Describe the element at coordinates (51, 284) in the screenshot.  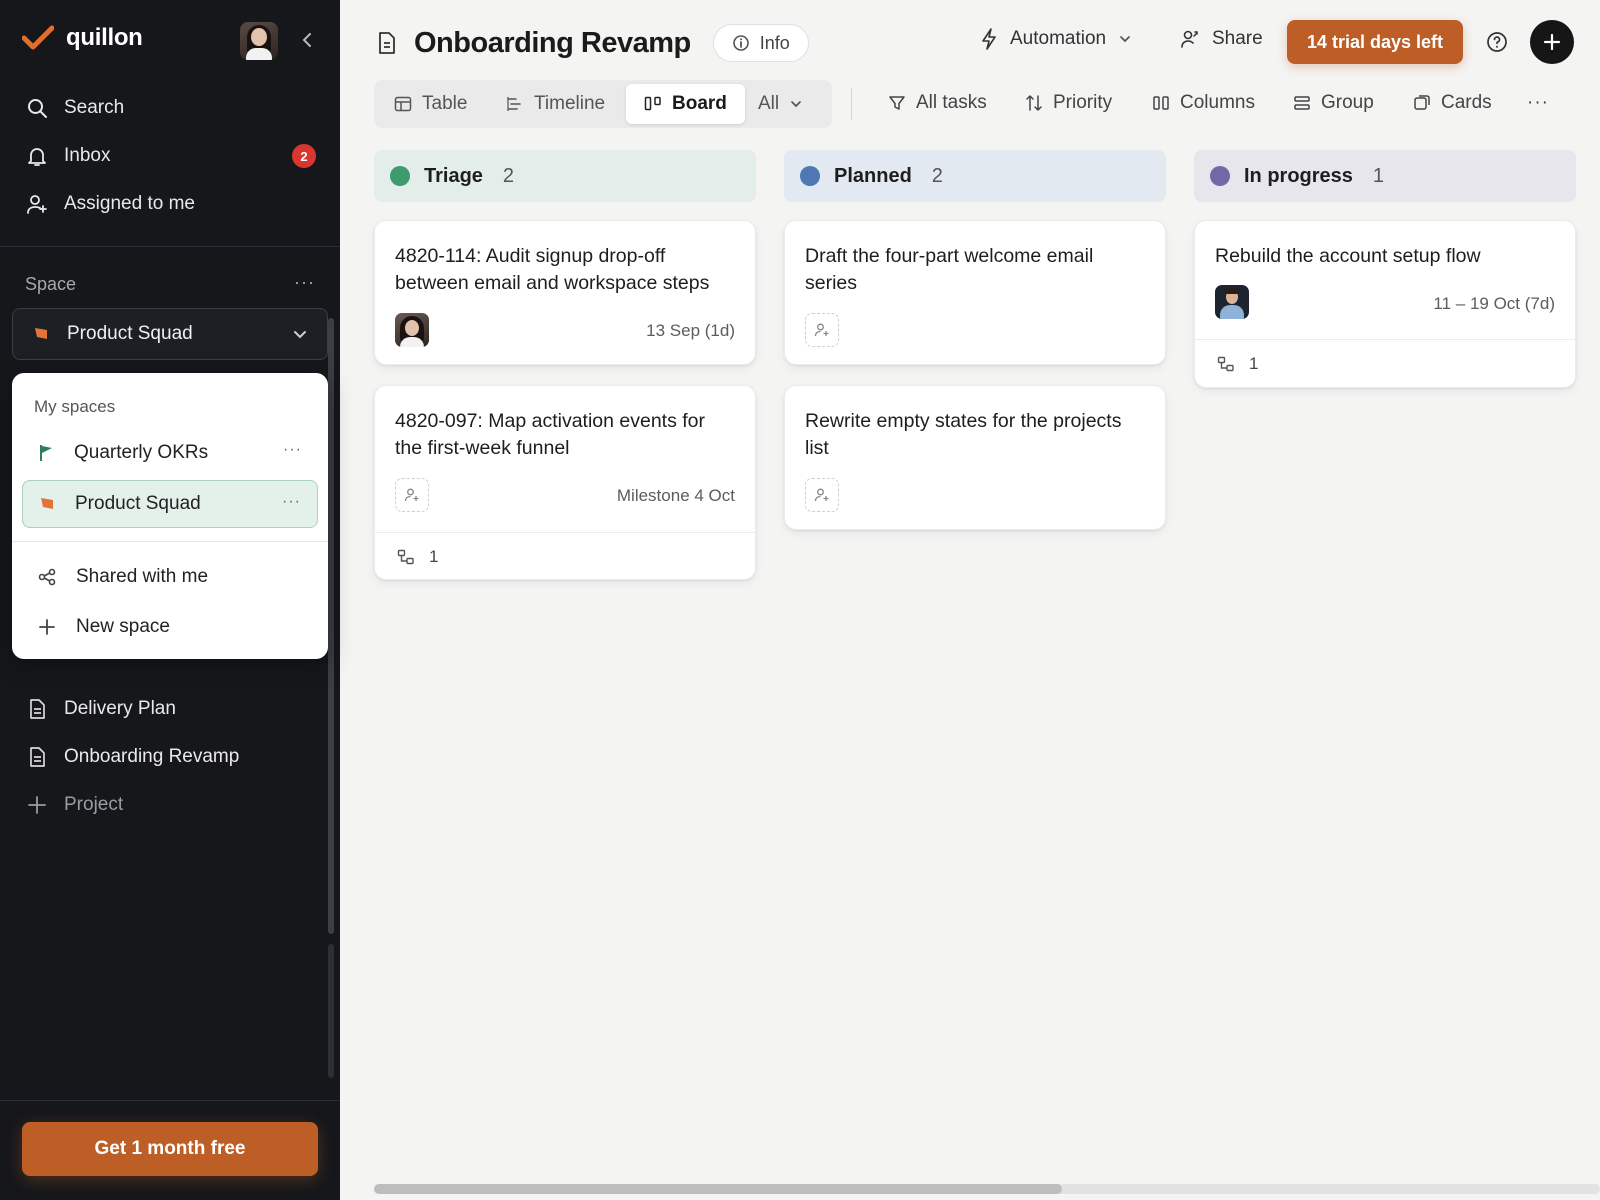
I see `space-section-label: Space` at that location.